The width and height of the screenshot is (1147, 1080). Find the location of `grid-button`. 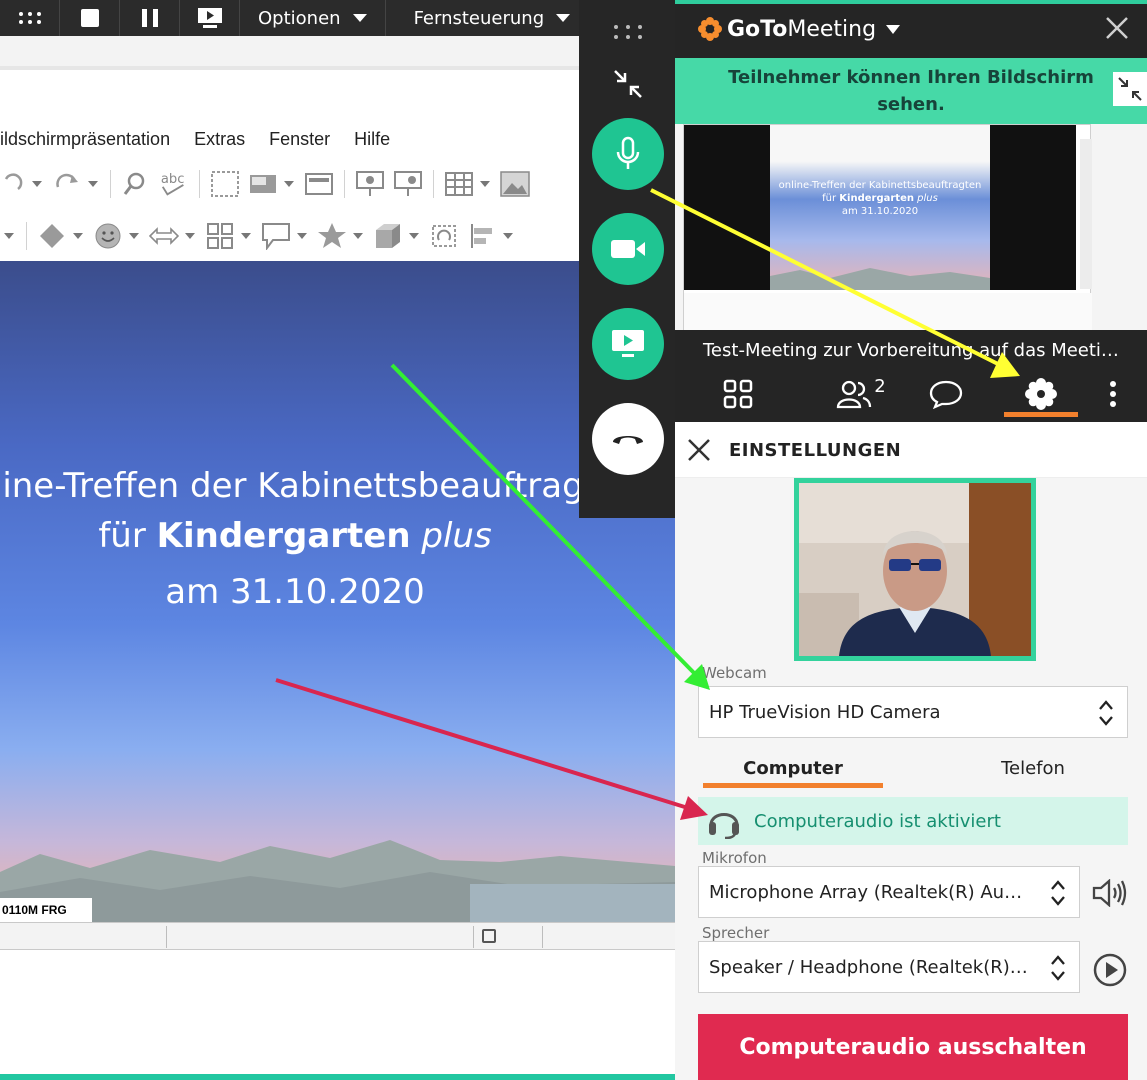

grid-button is located at coordinates (225, 184).